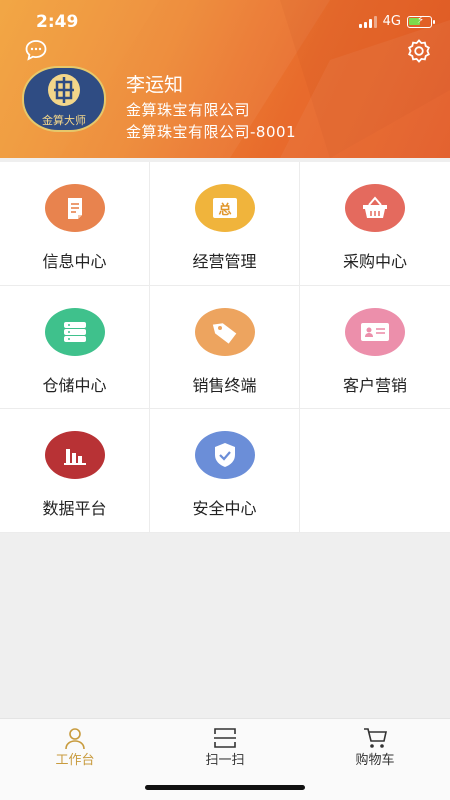  Describe the element at coordinates (75, 455) in the screenshot. I see `bar-chart-icon` at that location.